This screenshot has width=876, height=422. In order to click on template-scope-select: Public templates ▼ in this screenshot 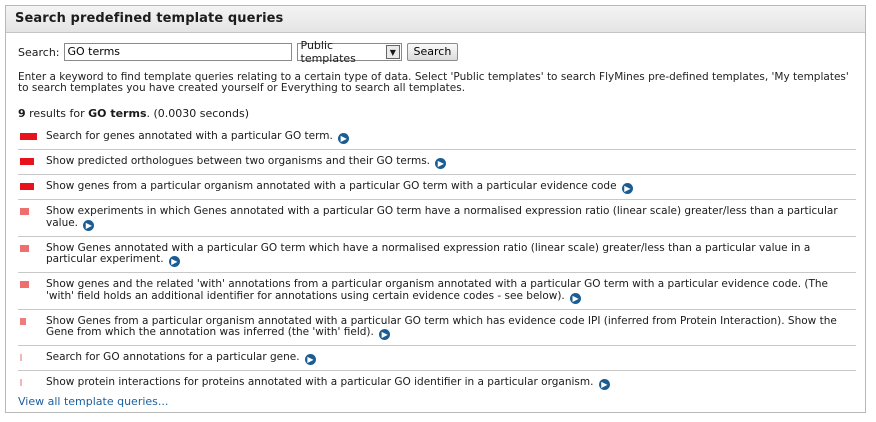, I will do `click(349, 52)`.